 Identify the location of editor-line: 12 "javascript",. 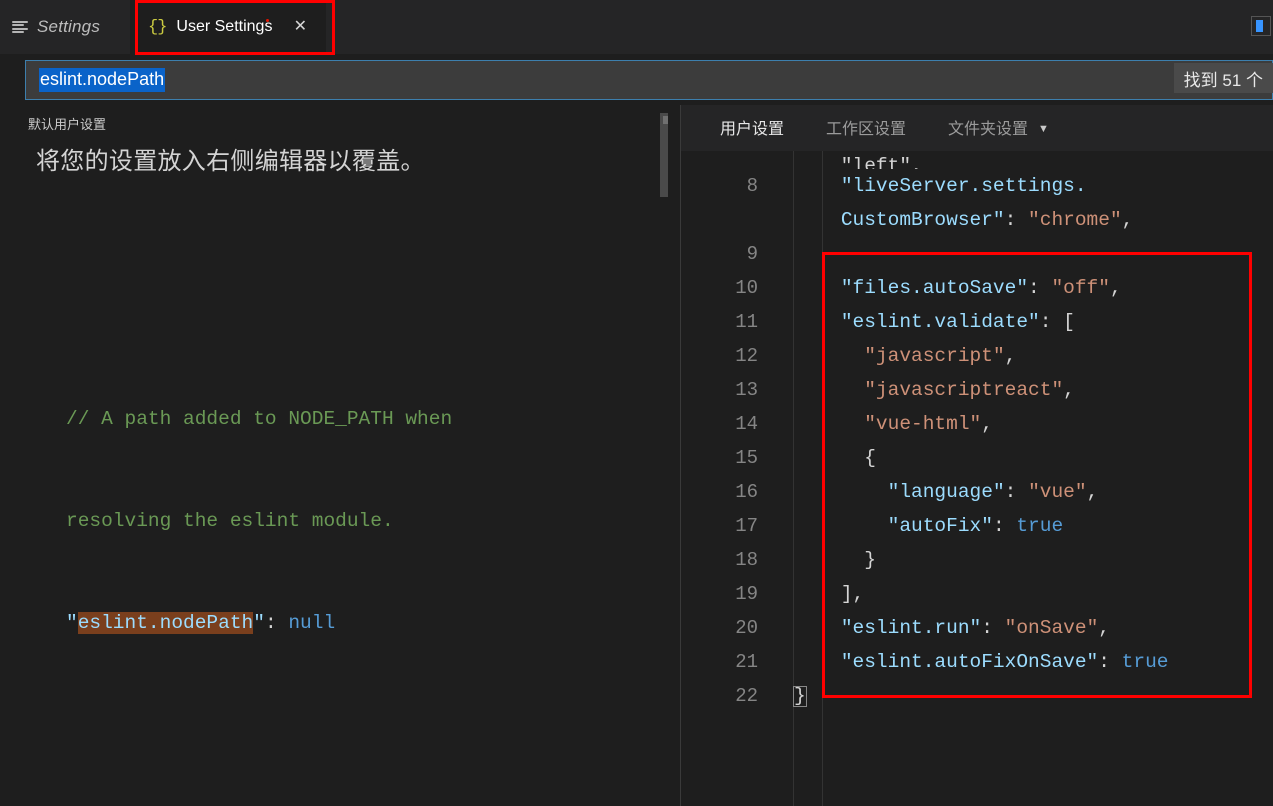
(977, 356).